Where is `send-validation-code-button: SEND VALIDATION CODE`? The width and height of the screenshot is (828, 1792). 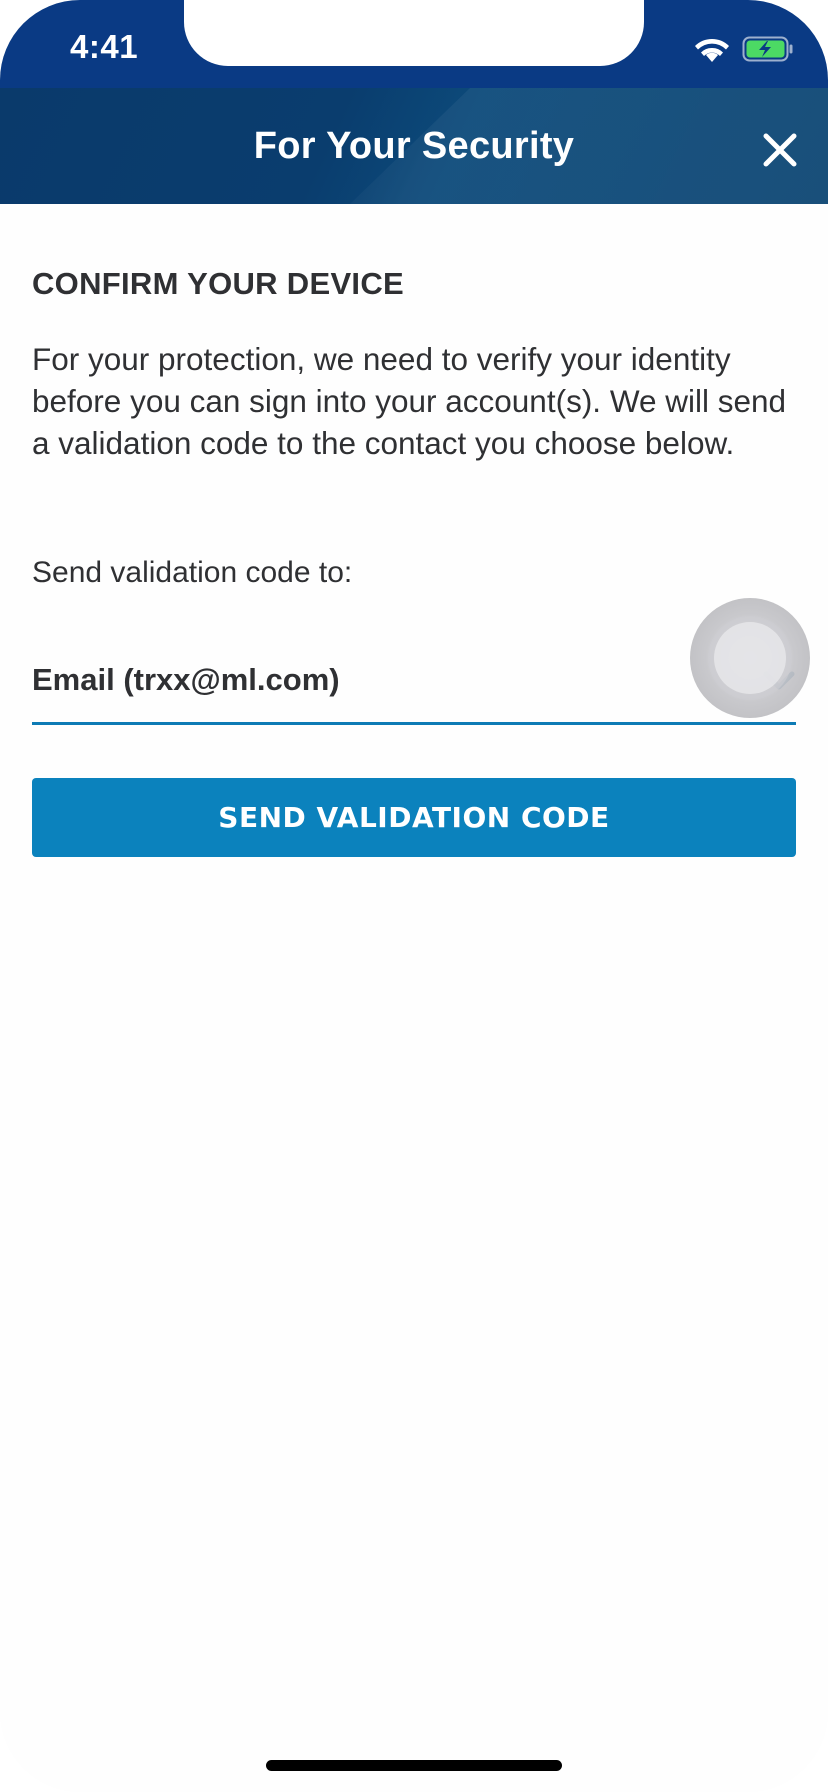 send-validation-code-button: SEND VALIDATION CODE is located at coordinates (414, 817).